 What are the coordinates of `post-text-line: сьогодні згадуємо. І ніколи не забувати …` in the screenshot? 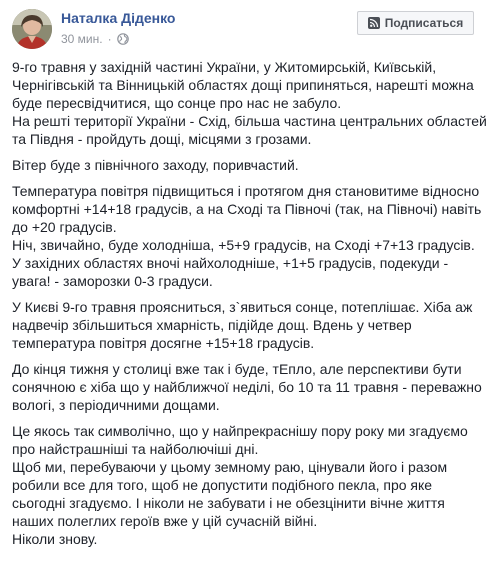 It's located at (228, 503).